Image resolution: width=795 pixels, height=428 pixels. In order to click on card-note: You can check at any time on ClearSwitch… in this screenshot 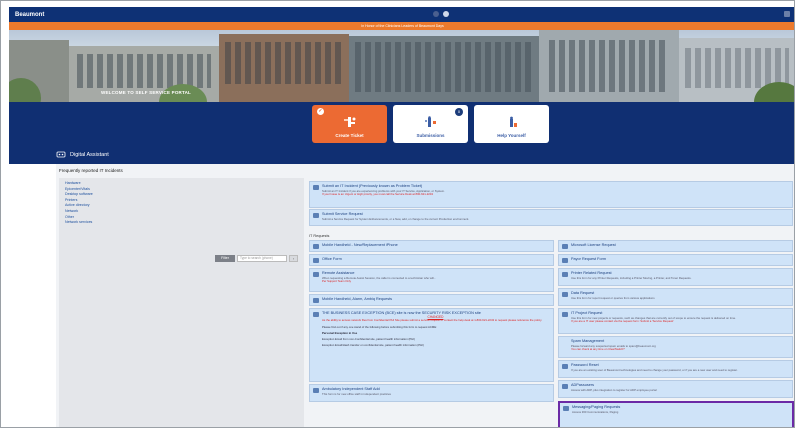, I will do `click(598, 349)`.